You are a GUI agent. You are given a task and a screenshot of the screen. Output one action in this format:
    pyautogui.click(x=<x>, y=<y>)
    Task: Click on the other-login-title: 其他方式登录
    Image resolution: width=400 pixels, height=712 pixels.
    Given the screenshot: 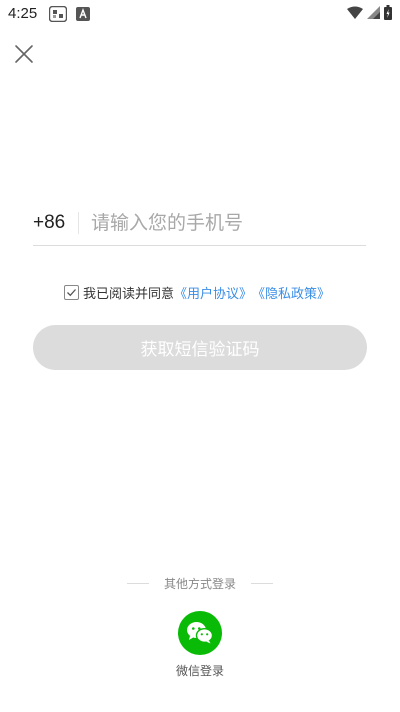 What is the action you would take?
    pyautogui.click(x=199, y=584)
    